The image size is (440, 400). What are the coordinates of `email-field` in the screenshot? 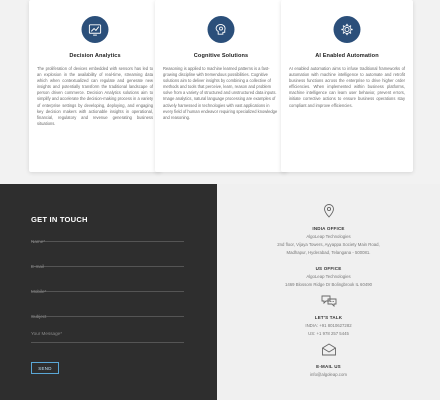 It's located at (107, 263).